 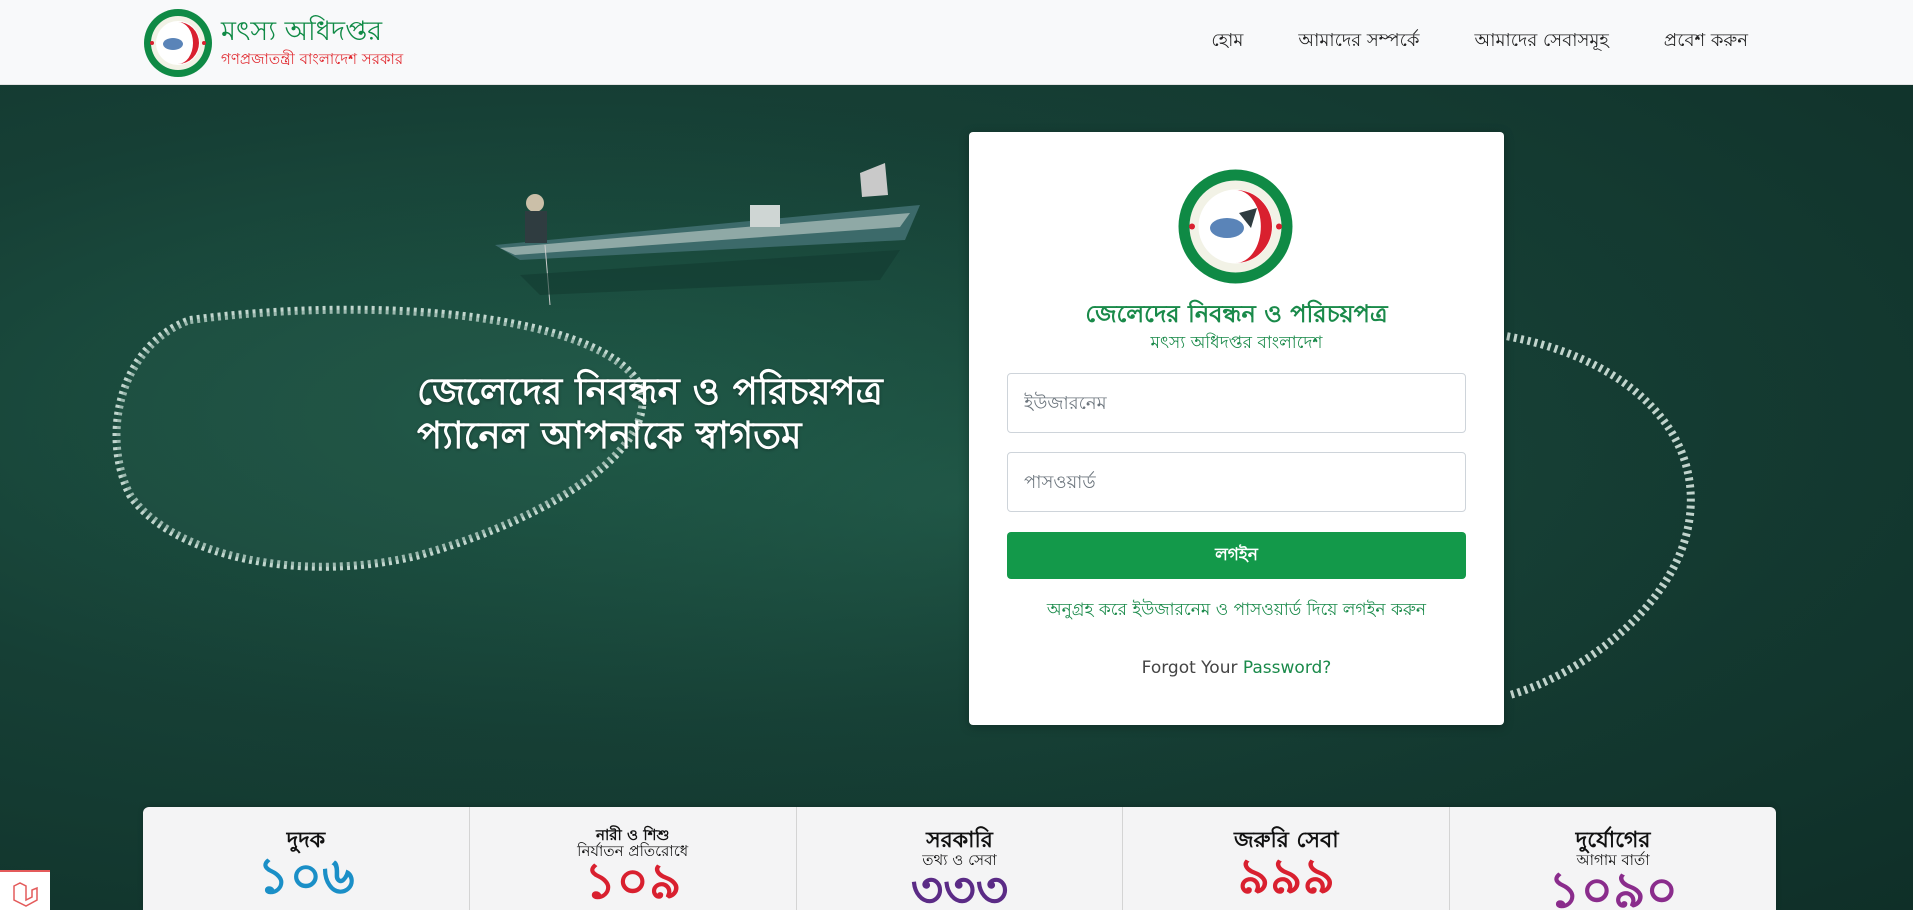 What do you see at coordinates (1236, 343) in the screenshot?
I see `login-subtitle: মৎস্য অধিদপ্তর বাংলাদেশ` at bounding box center [1236, 343].